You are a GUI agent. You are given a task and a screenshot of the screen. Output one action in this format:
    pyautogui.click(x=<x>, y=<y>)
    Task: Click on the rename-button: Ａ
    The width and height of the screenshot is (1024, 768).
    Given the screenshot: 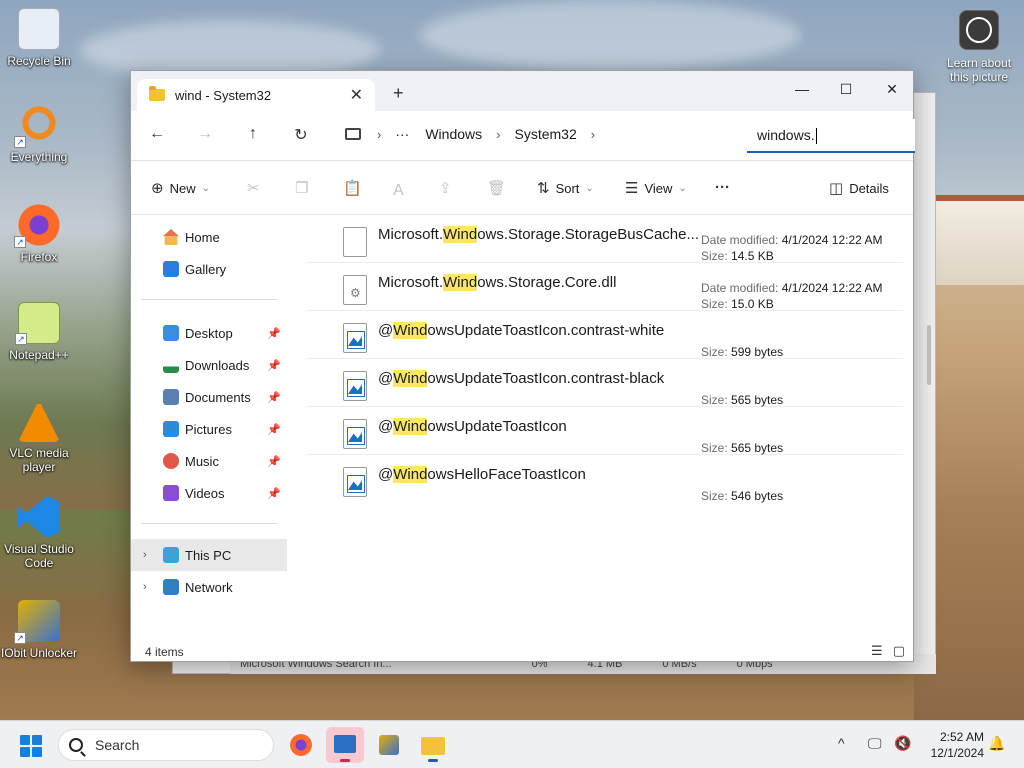 What is the action you would take?
    pyautogui.click(x=398, y=189)
    